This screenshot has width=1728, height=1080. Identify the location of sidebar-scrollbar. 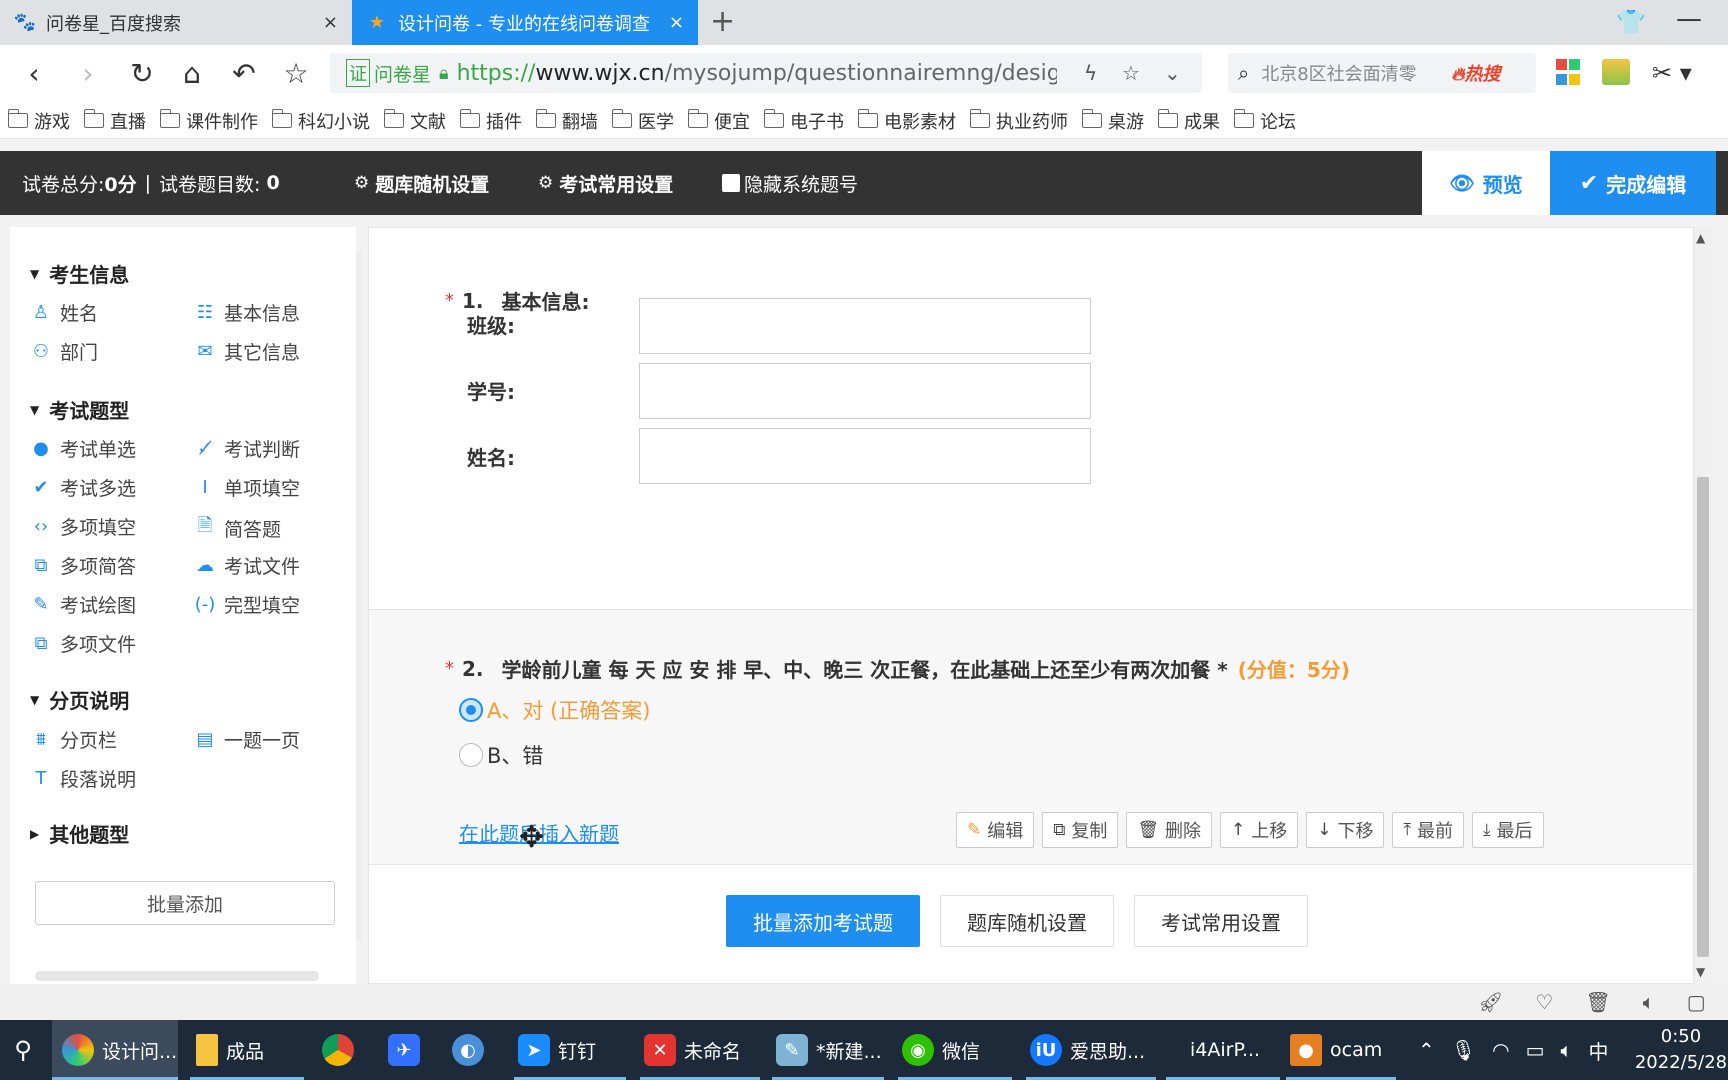
(359, 596).